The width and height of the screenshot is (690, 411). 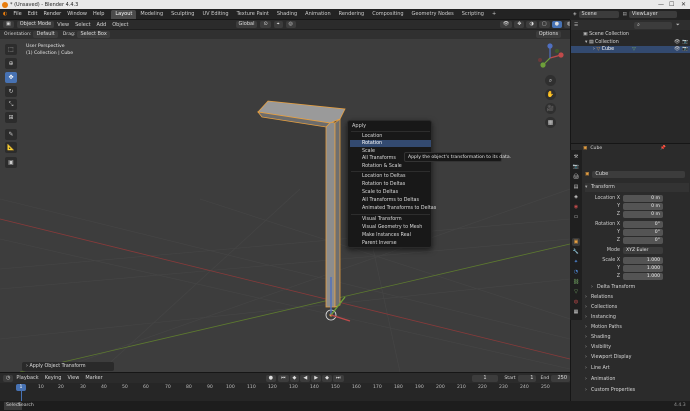 What do you see at coordinates (11, 49) in the screenshot?
I see `tool-select-box: ⬚` at bounding box center [11, 49].